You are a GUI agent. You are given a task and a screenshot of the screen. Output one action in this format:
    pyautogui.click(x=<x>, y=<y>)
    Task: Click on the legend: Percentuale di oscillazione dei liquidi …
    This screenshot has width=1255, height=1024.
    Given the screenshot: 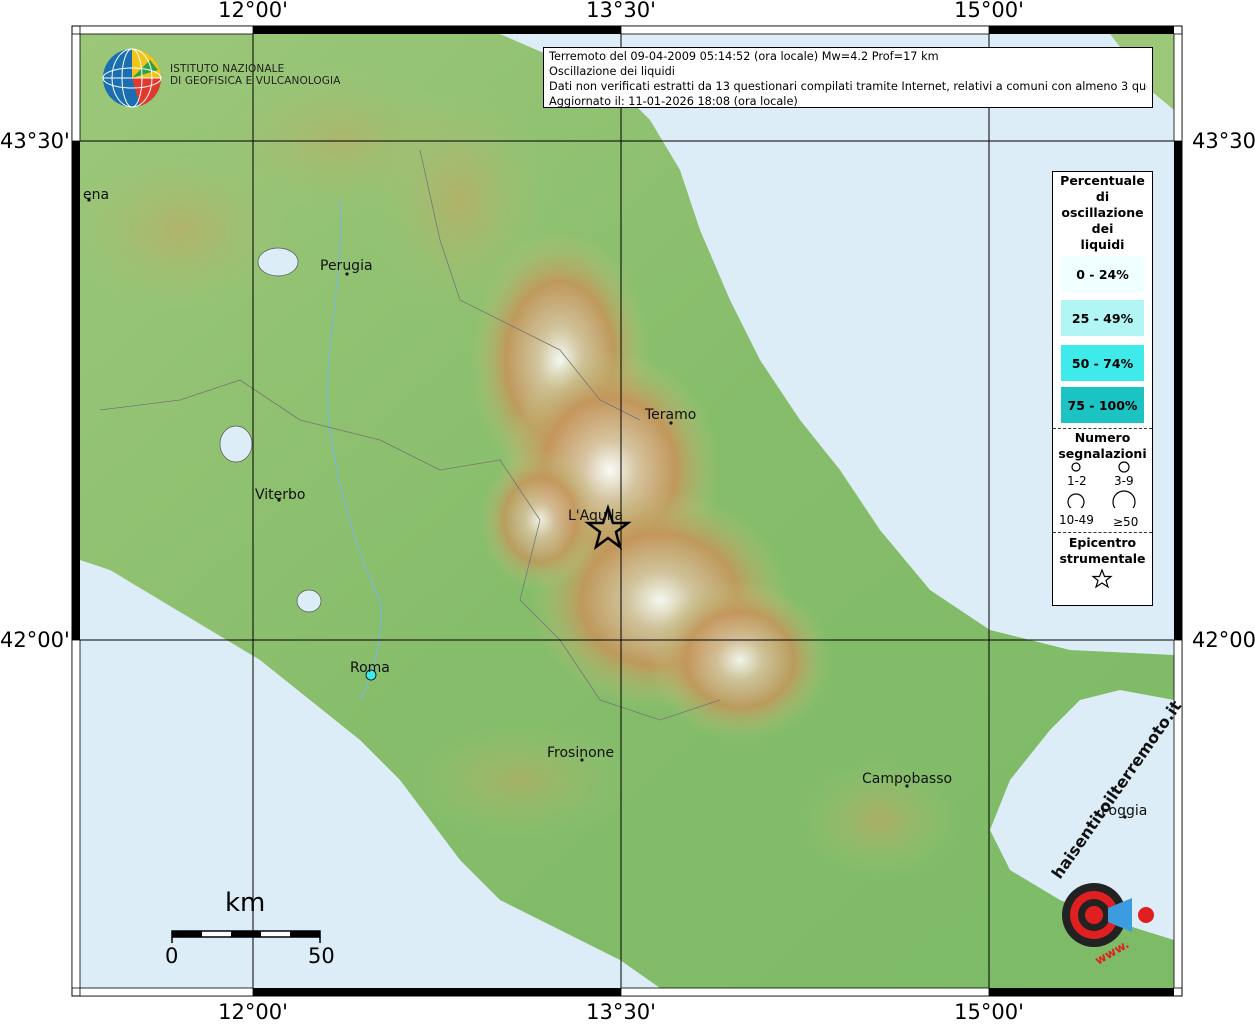 What is the action you would take?
    pyautogui.click(x=1102, y=388)
    